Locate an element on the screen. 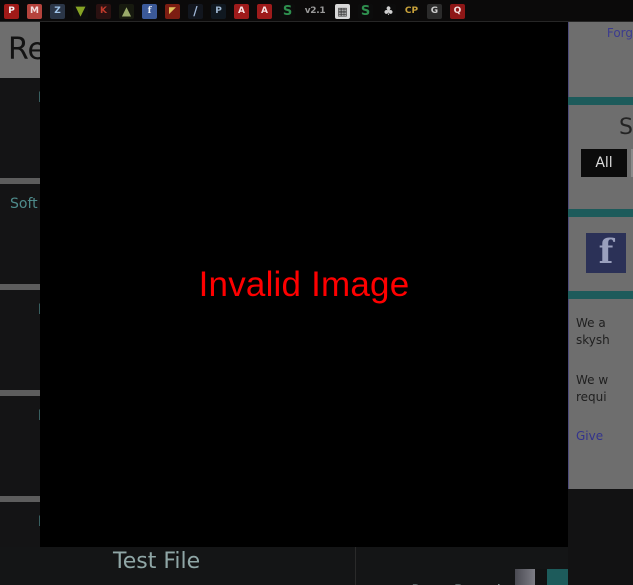  bluestacks-glyph: ▦ is located at coordinates (342, 11).